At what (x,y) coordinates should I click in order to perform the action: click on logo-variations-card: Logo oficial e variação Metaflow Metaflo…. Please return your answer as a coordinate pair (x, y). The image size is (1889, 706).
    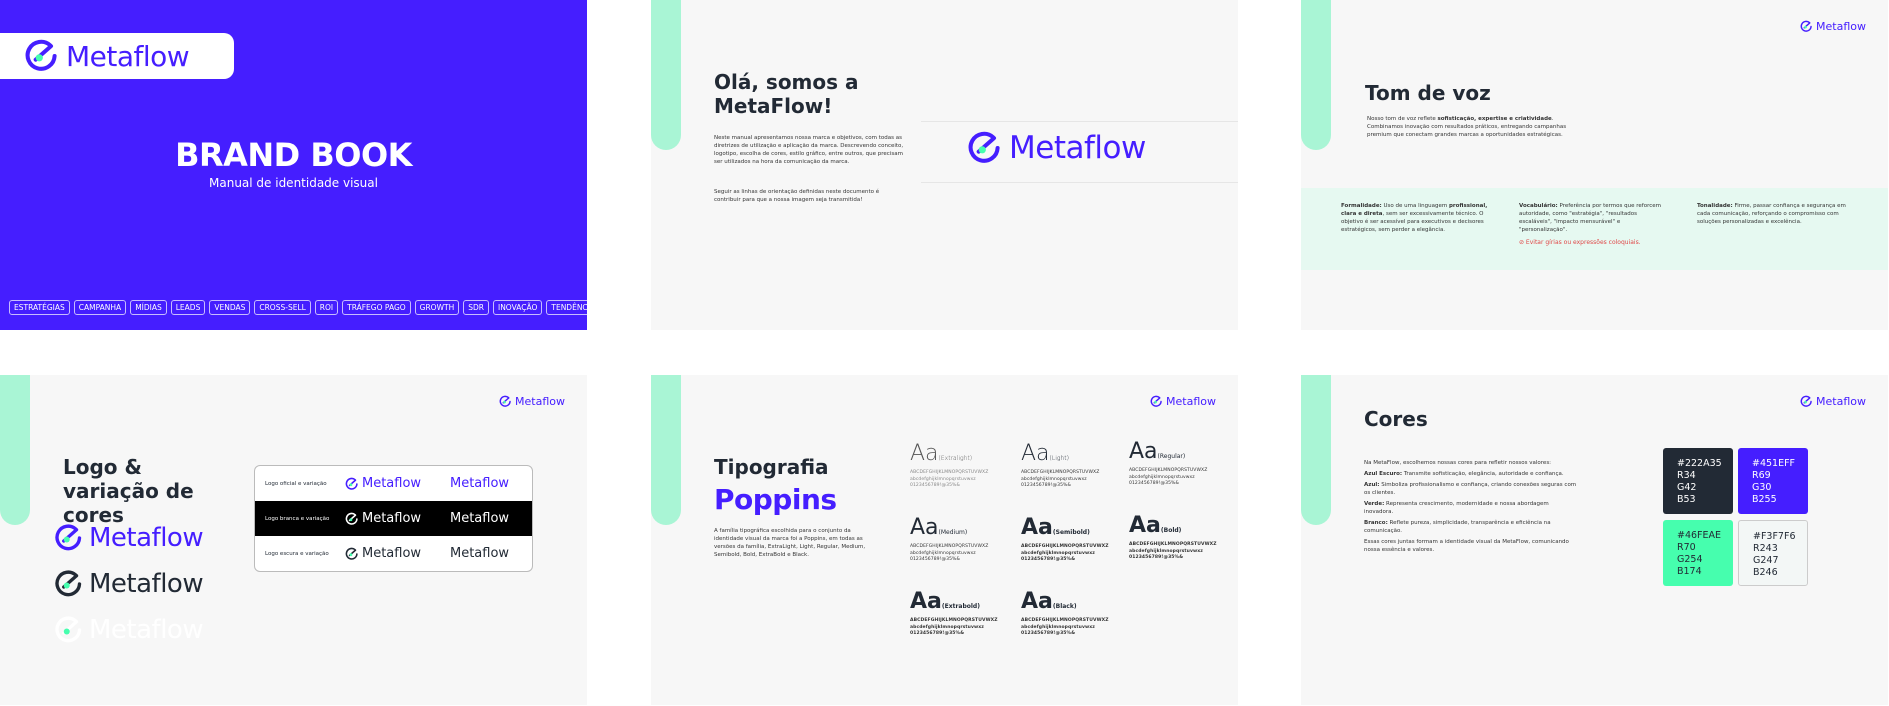
    Looking at the image, I should click on (393, 518).